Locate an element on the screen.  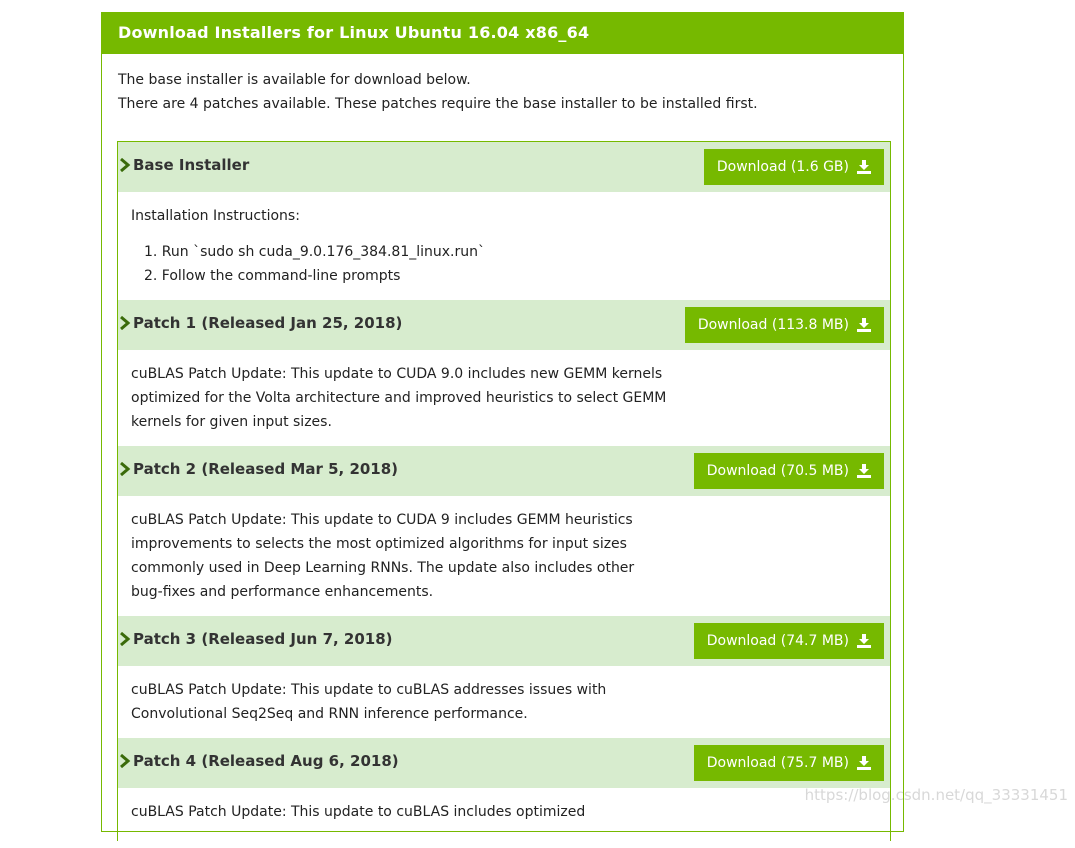
download-button-label: Download (113.8 MB) is located at coordinates (773, 325).